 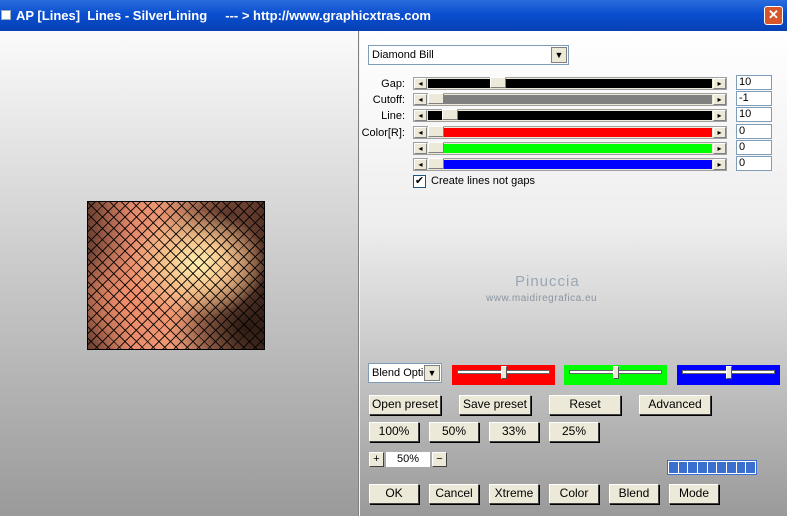 I want to click on create-lines-checkbox: ✔, so click(x=419, y=181).